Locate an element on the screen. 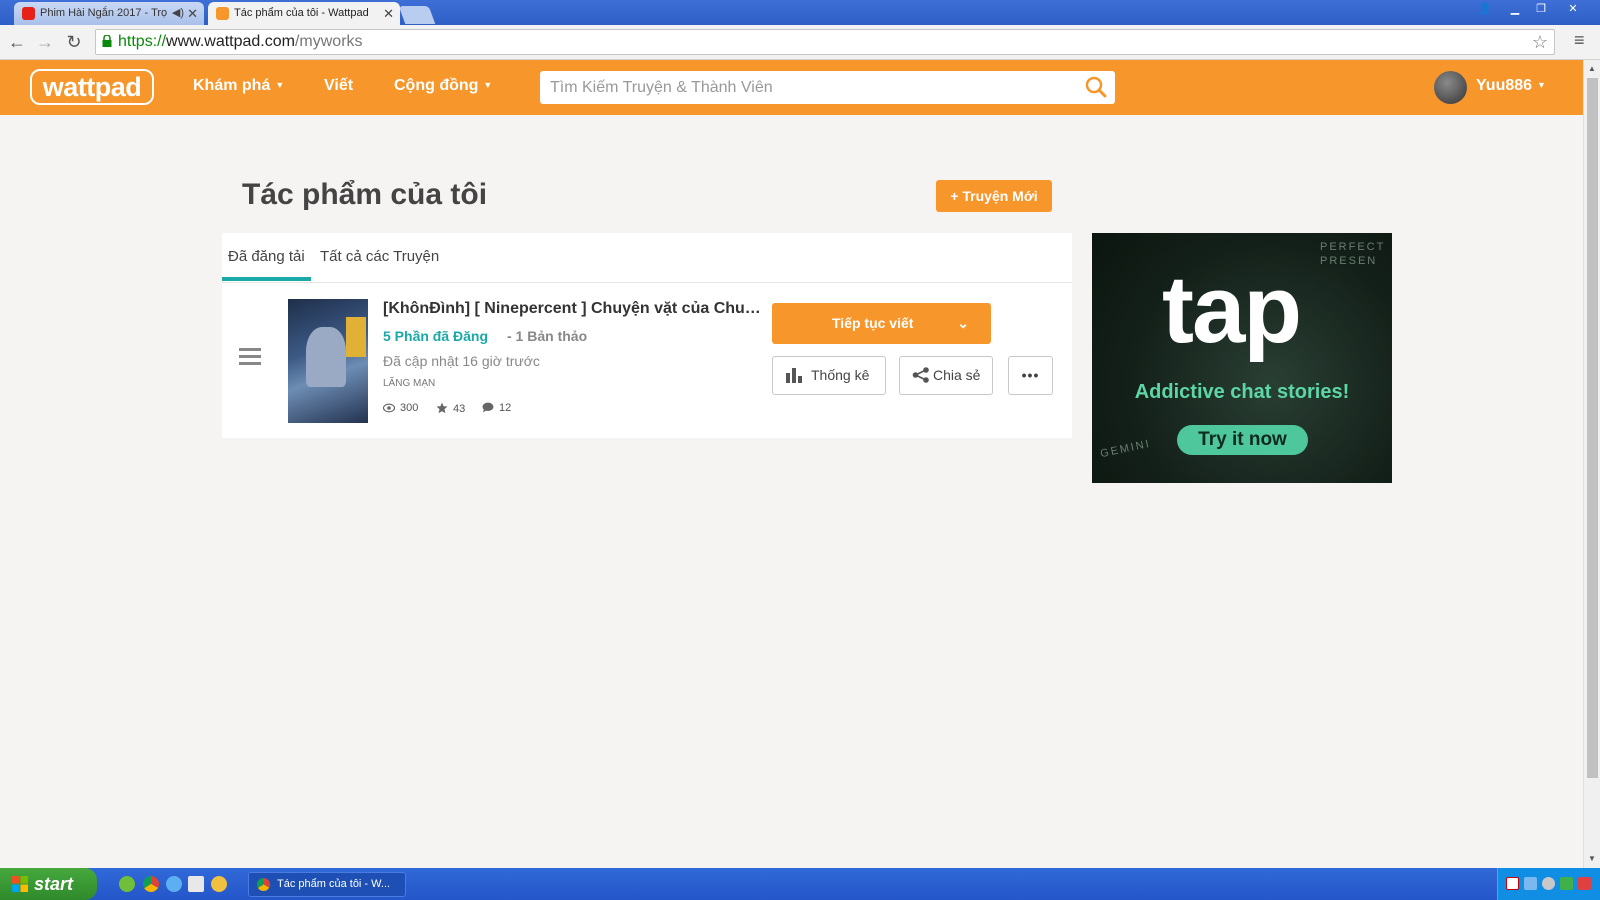 The height and width of the screenshot is (900, 1600). stats-label: Thống kê is located at coordinates (840, 375).